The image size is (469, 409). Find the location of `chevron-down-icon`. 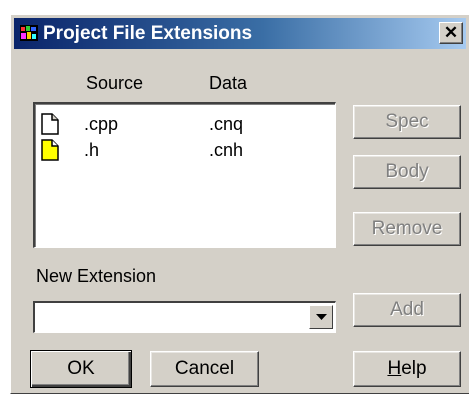

chevron-down-icon is located at coordinates (321, 317).